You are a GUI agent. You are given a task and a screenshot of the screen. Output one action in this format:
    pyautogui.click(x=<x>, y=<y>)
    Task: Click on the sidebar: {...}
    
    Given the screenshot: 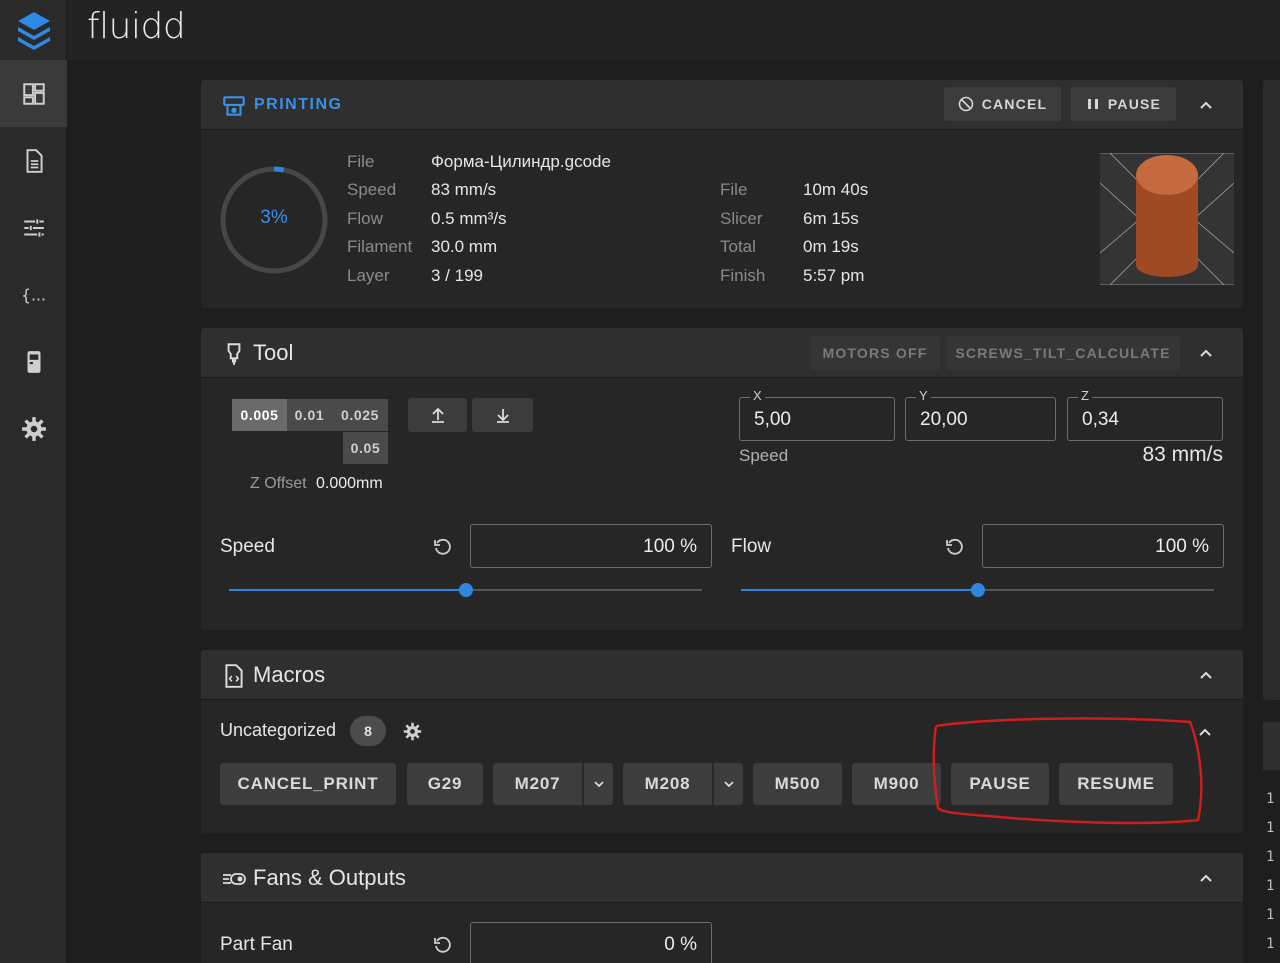 What is the action you would take?
    pyautogui.click(x=33, y=481)
    